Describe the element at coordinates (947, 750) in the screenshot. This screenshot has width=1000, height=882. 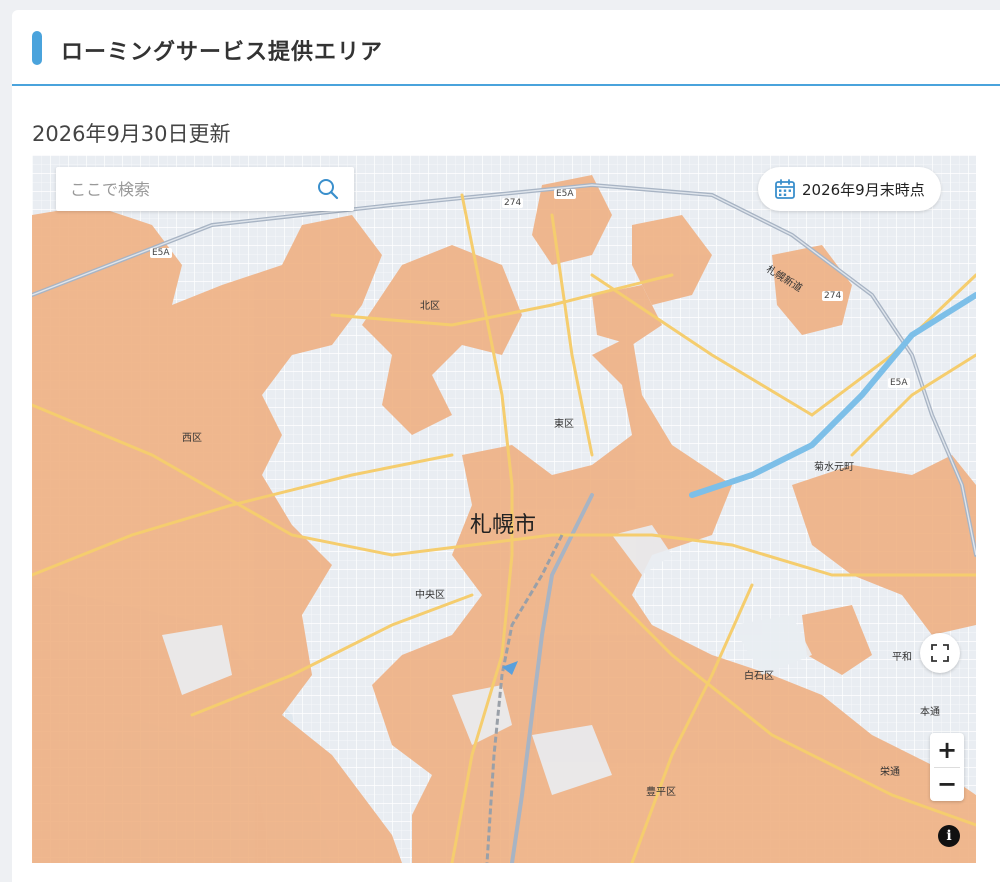
I see `zoom-in-button: +` at that location.